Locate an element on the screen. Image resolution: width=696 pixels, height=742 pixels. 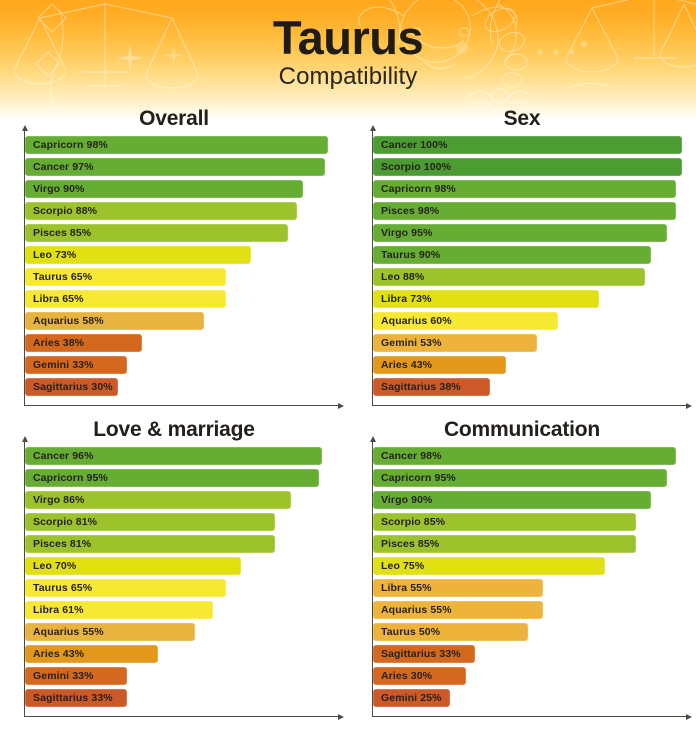
bar-row: Libra 61% is located at coordinates (179, 610).